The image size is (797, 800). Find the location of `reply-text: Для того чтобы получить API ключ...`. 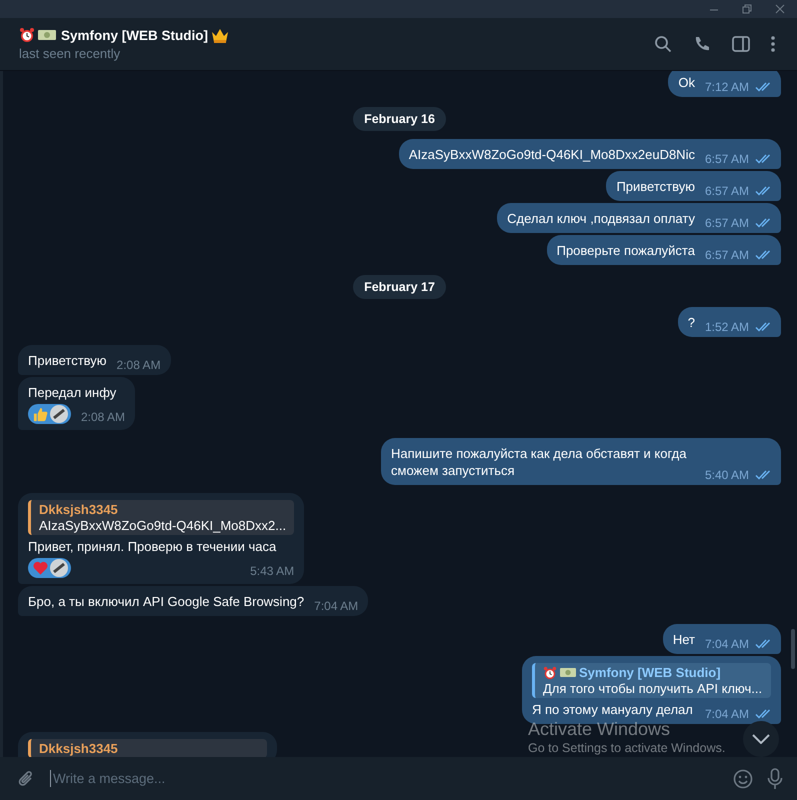

reply-text: Для того чтобы получить API ключ... is located at coordinates (653, 688).